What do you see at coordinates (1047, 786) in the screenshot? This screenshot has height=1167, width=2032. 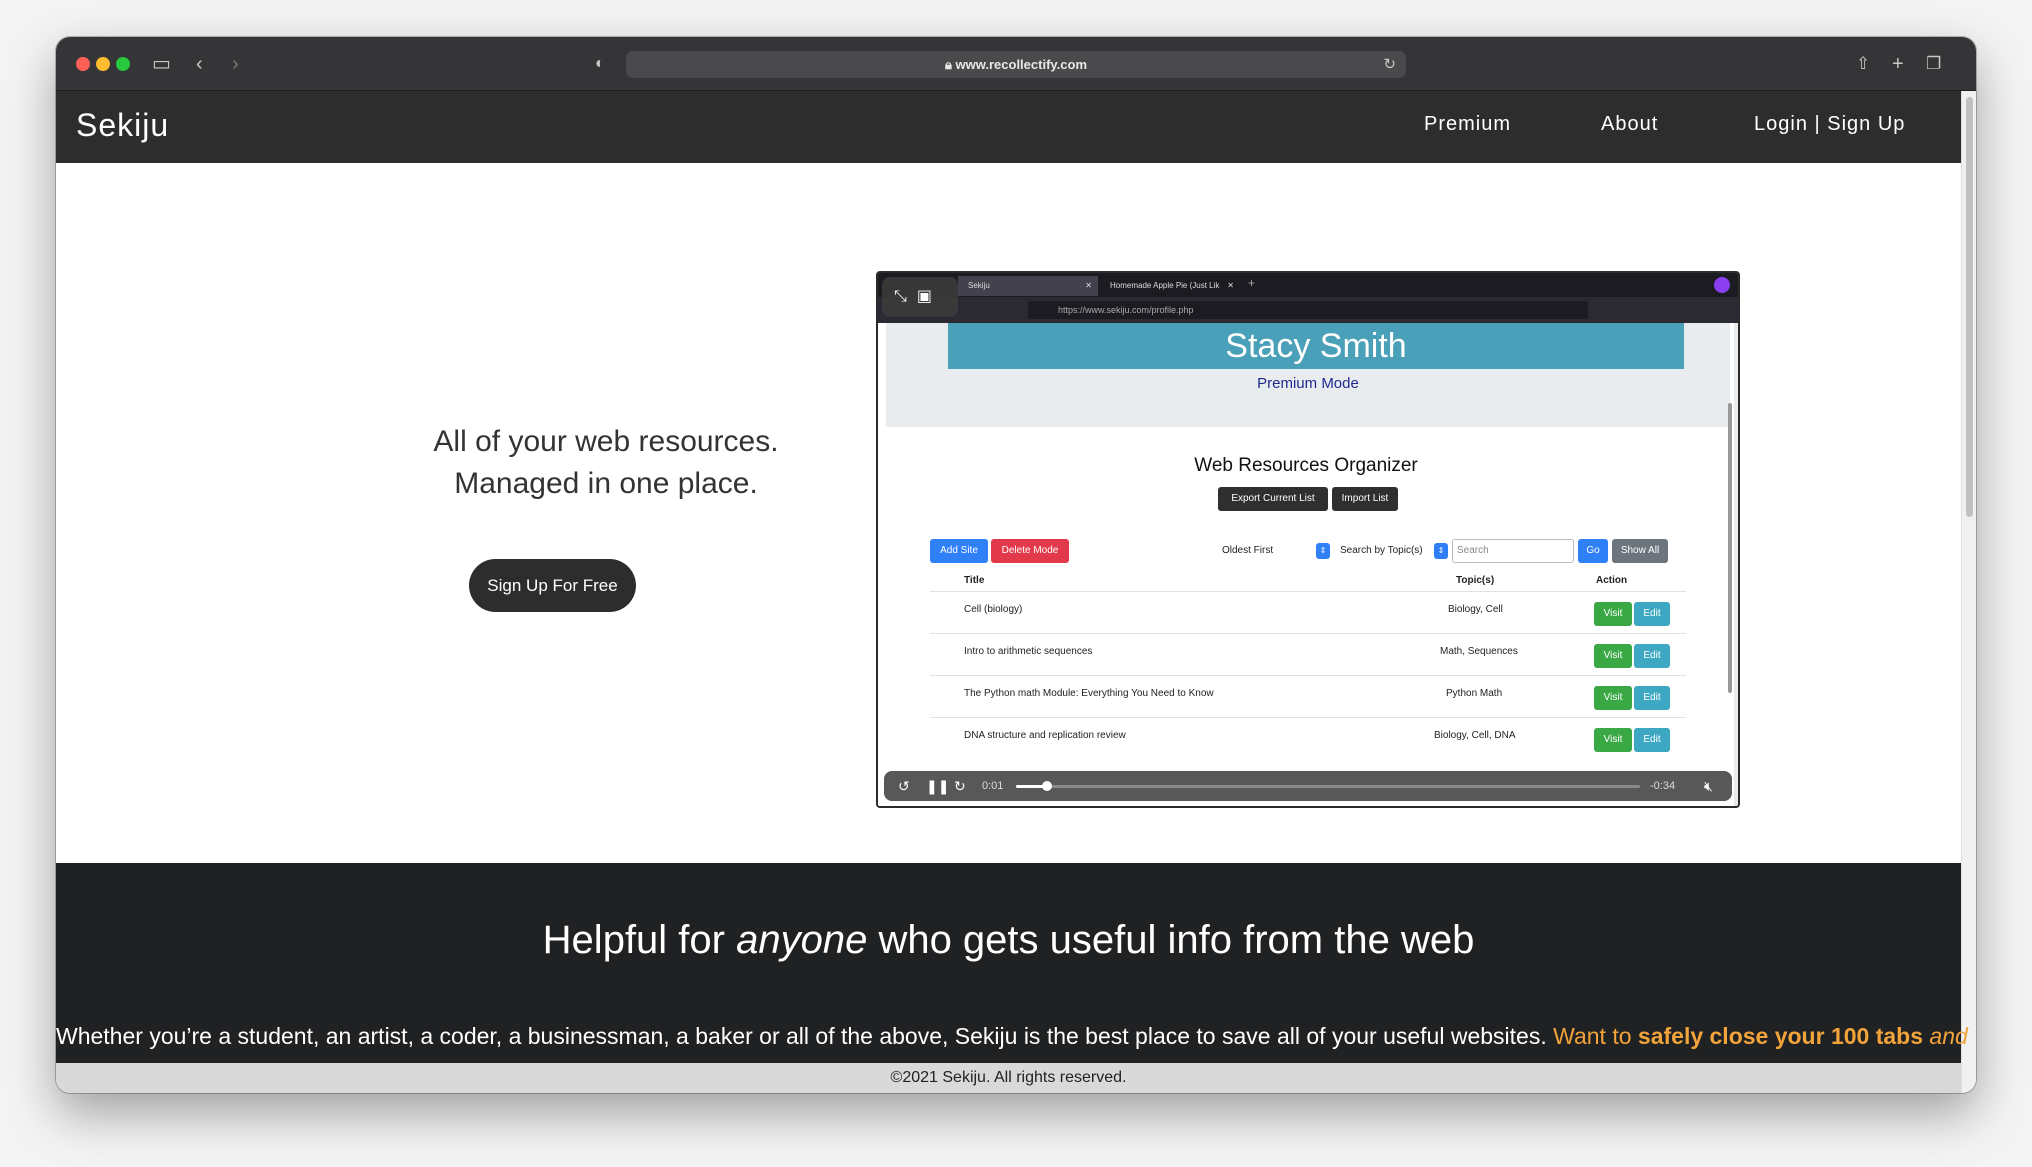 I see `video-progress-knob` at bounding box center [1047, 786].